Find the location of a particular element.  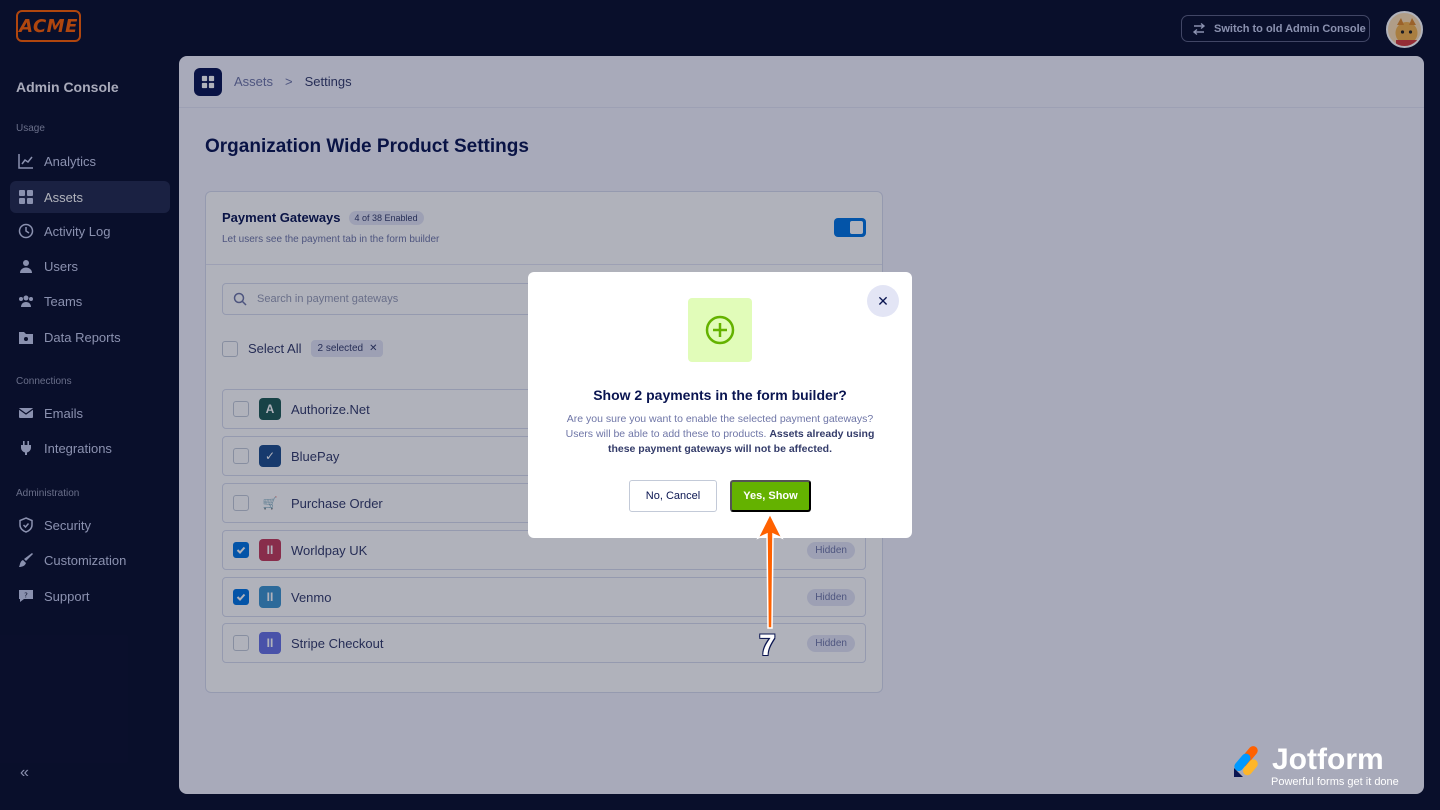

dialog-icon-box is located at coordinates (720, 330).